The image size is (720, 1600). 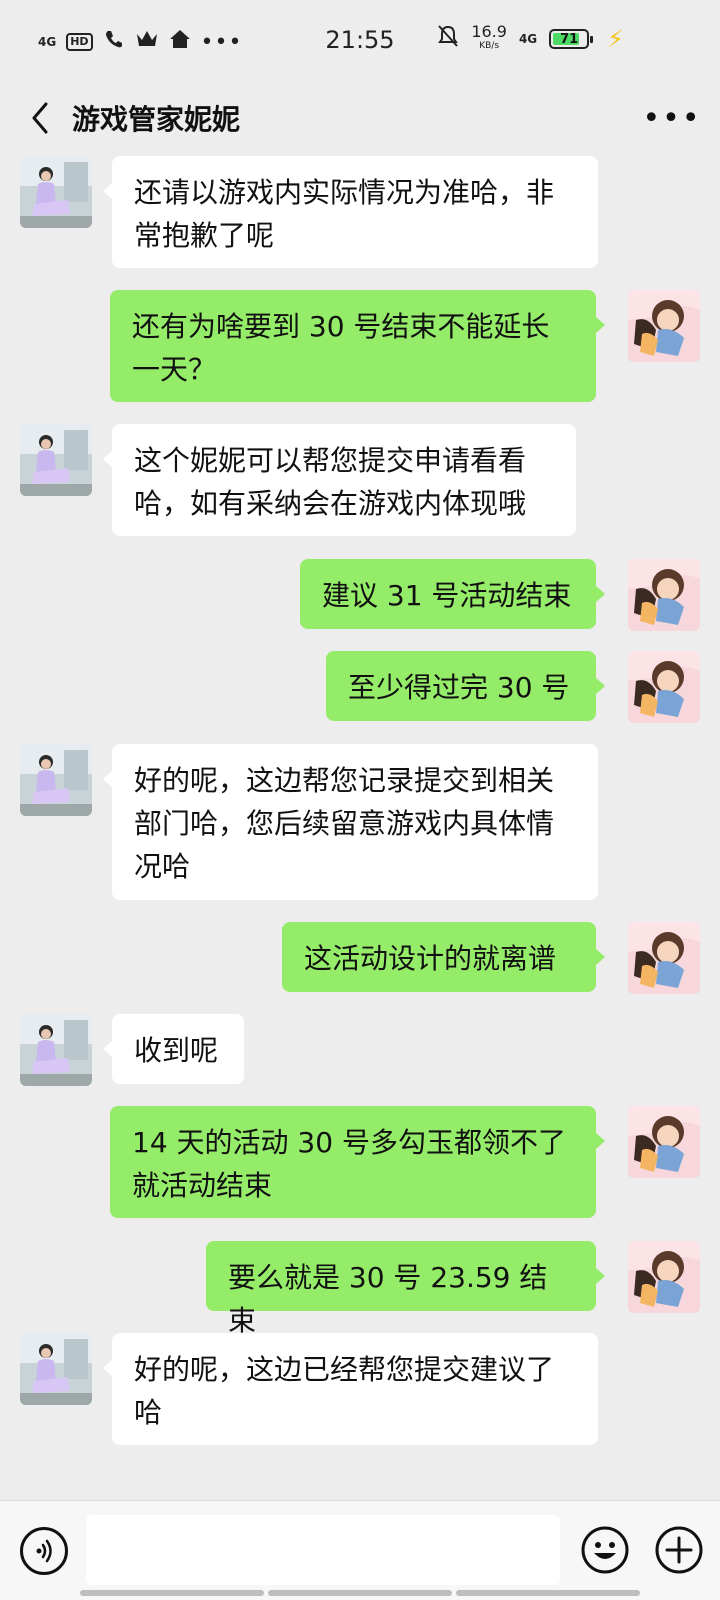 What do you see at coordinates (489, 31) in the screenshot?
I see `speed-value: 16.9` at bounding box center [489, 31].